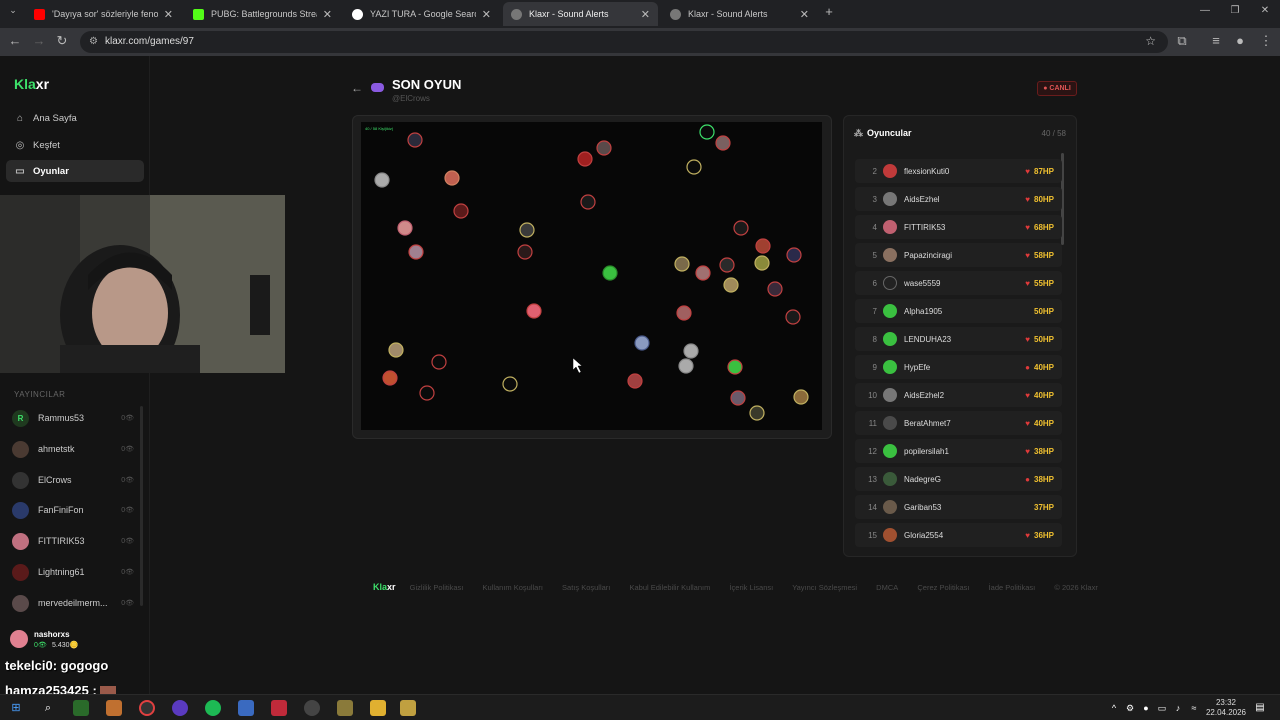 The width and height of the screenshot is (1280, 720). I want to click on wifi-icon: ≈, so click(1194, 708).